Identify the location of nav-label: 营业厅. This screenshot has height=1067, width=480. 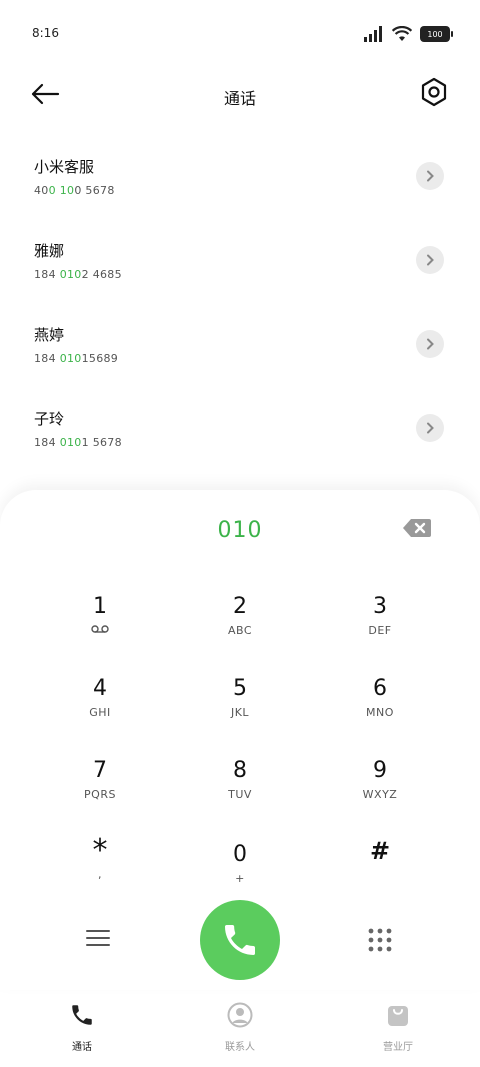
(398, 1047).